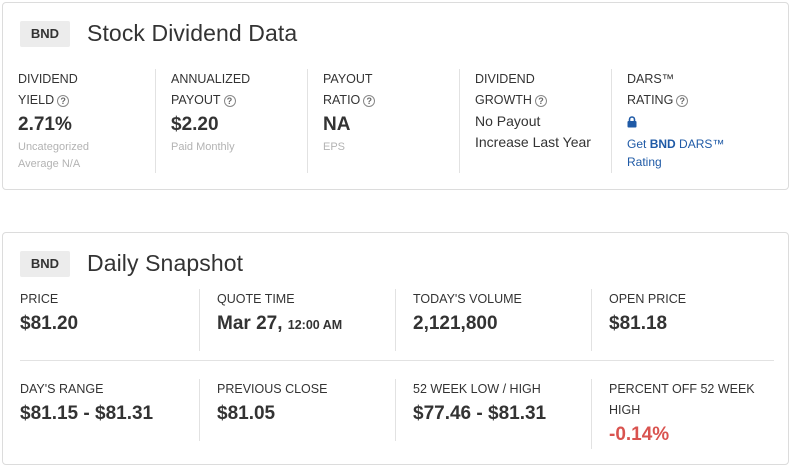  I want to click on quote-time-cell: QUOTE TIME Mar 27, 12:00 AM, so click(297, 320).